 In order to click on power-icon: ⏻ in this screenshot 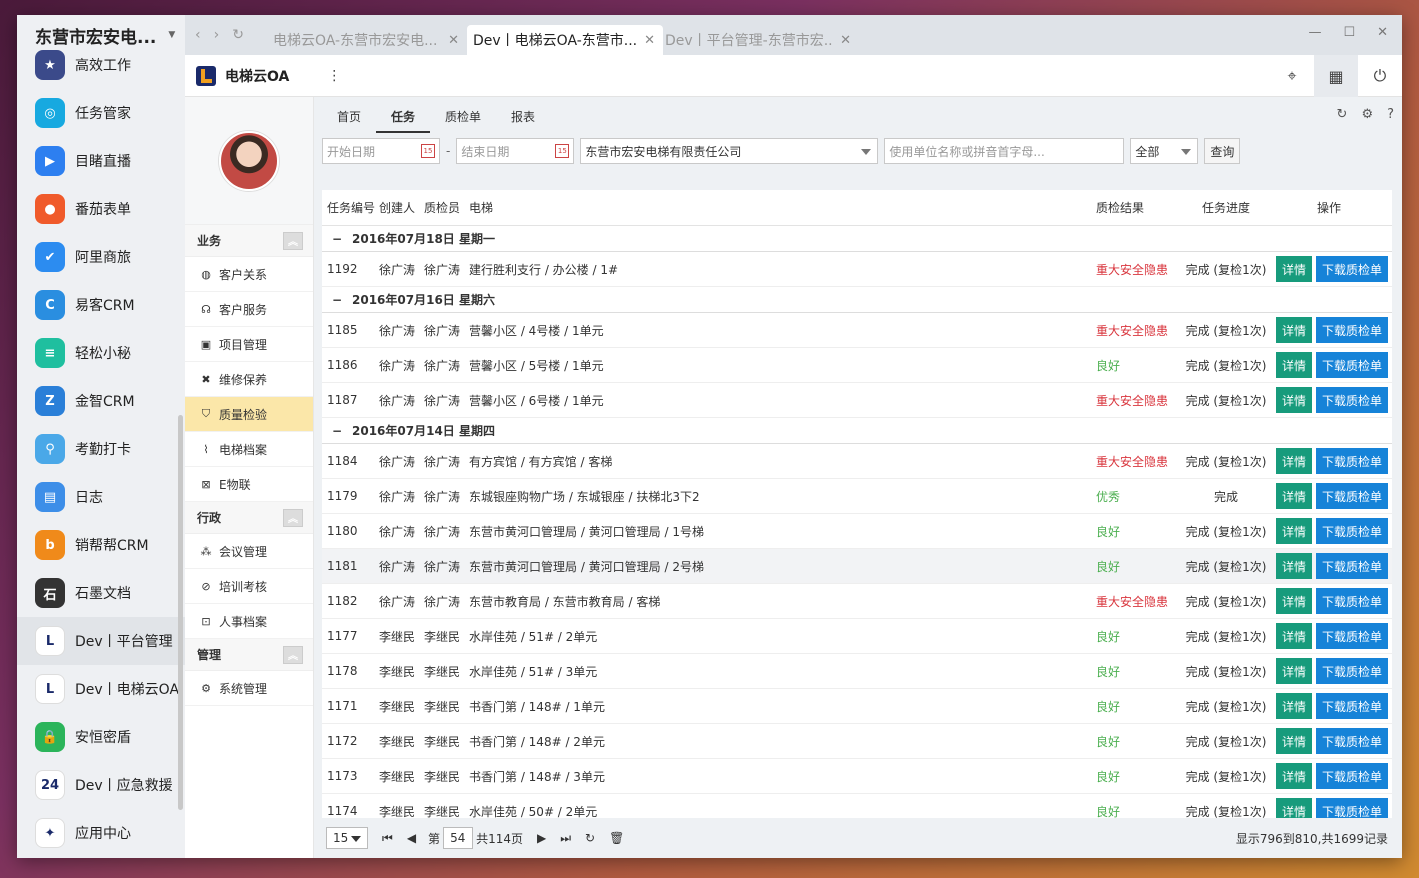, I will do `click(1380, 76)`.